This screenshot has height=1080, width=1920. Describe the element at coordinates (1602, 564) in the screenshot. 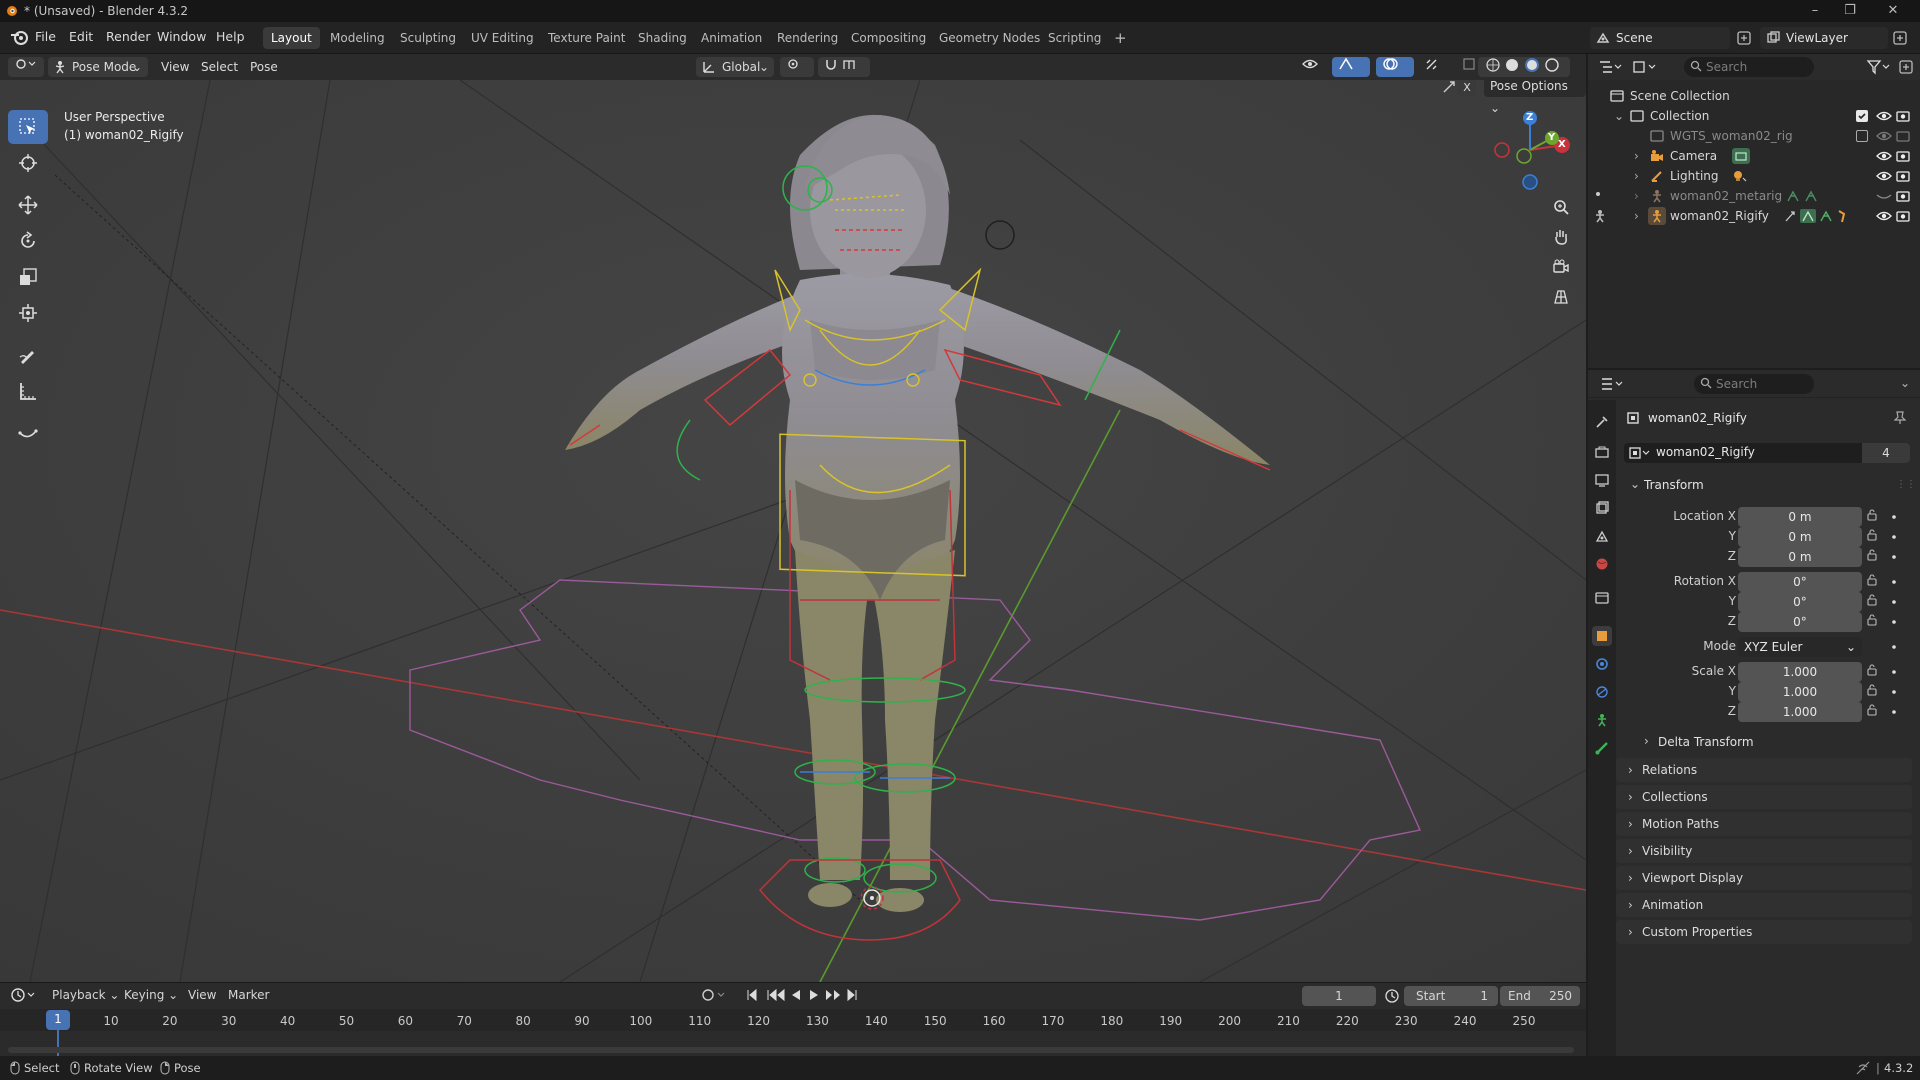

I see `world-properties-tab` at that location.